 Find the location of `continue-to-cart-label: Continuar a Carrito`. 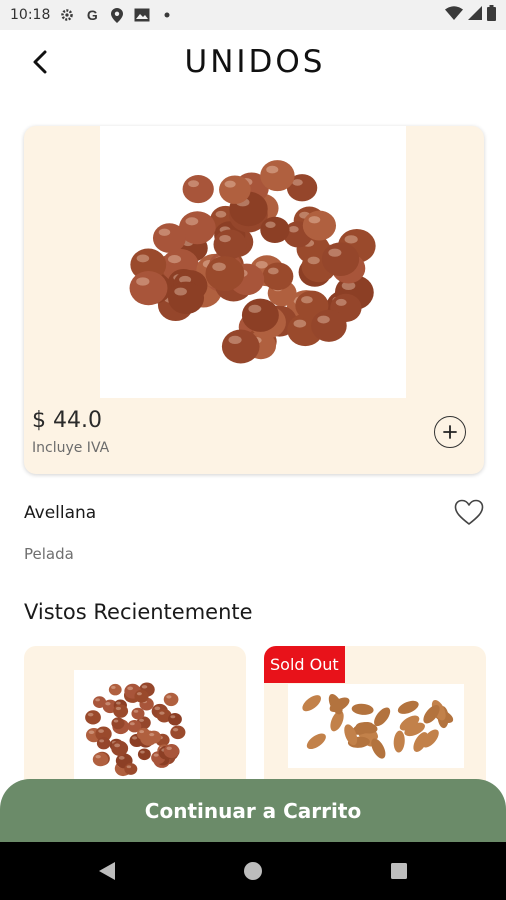

continue-to-cart-label: Continuar a Carrito is located at coordinates (253, 811).